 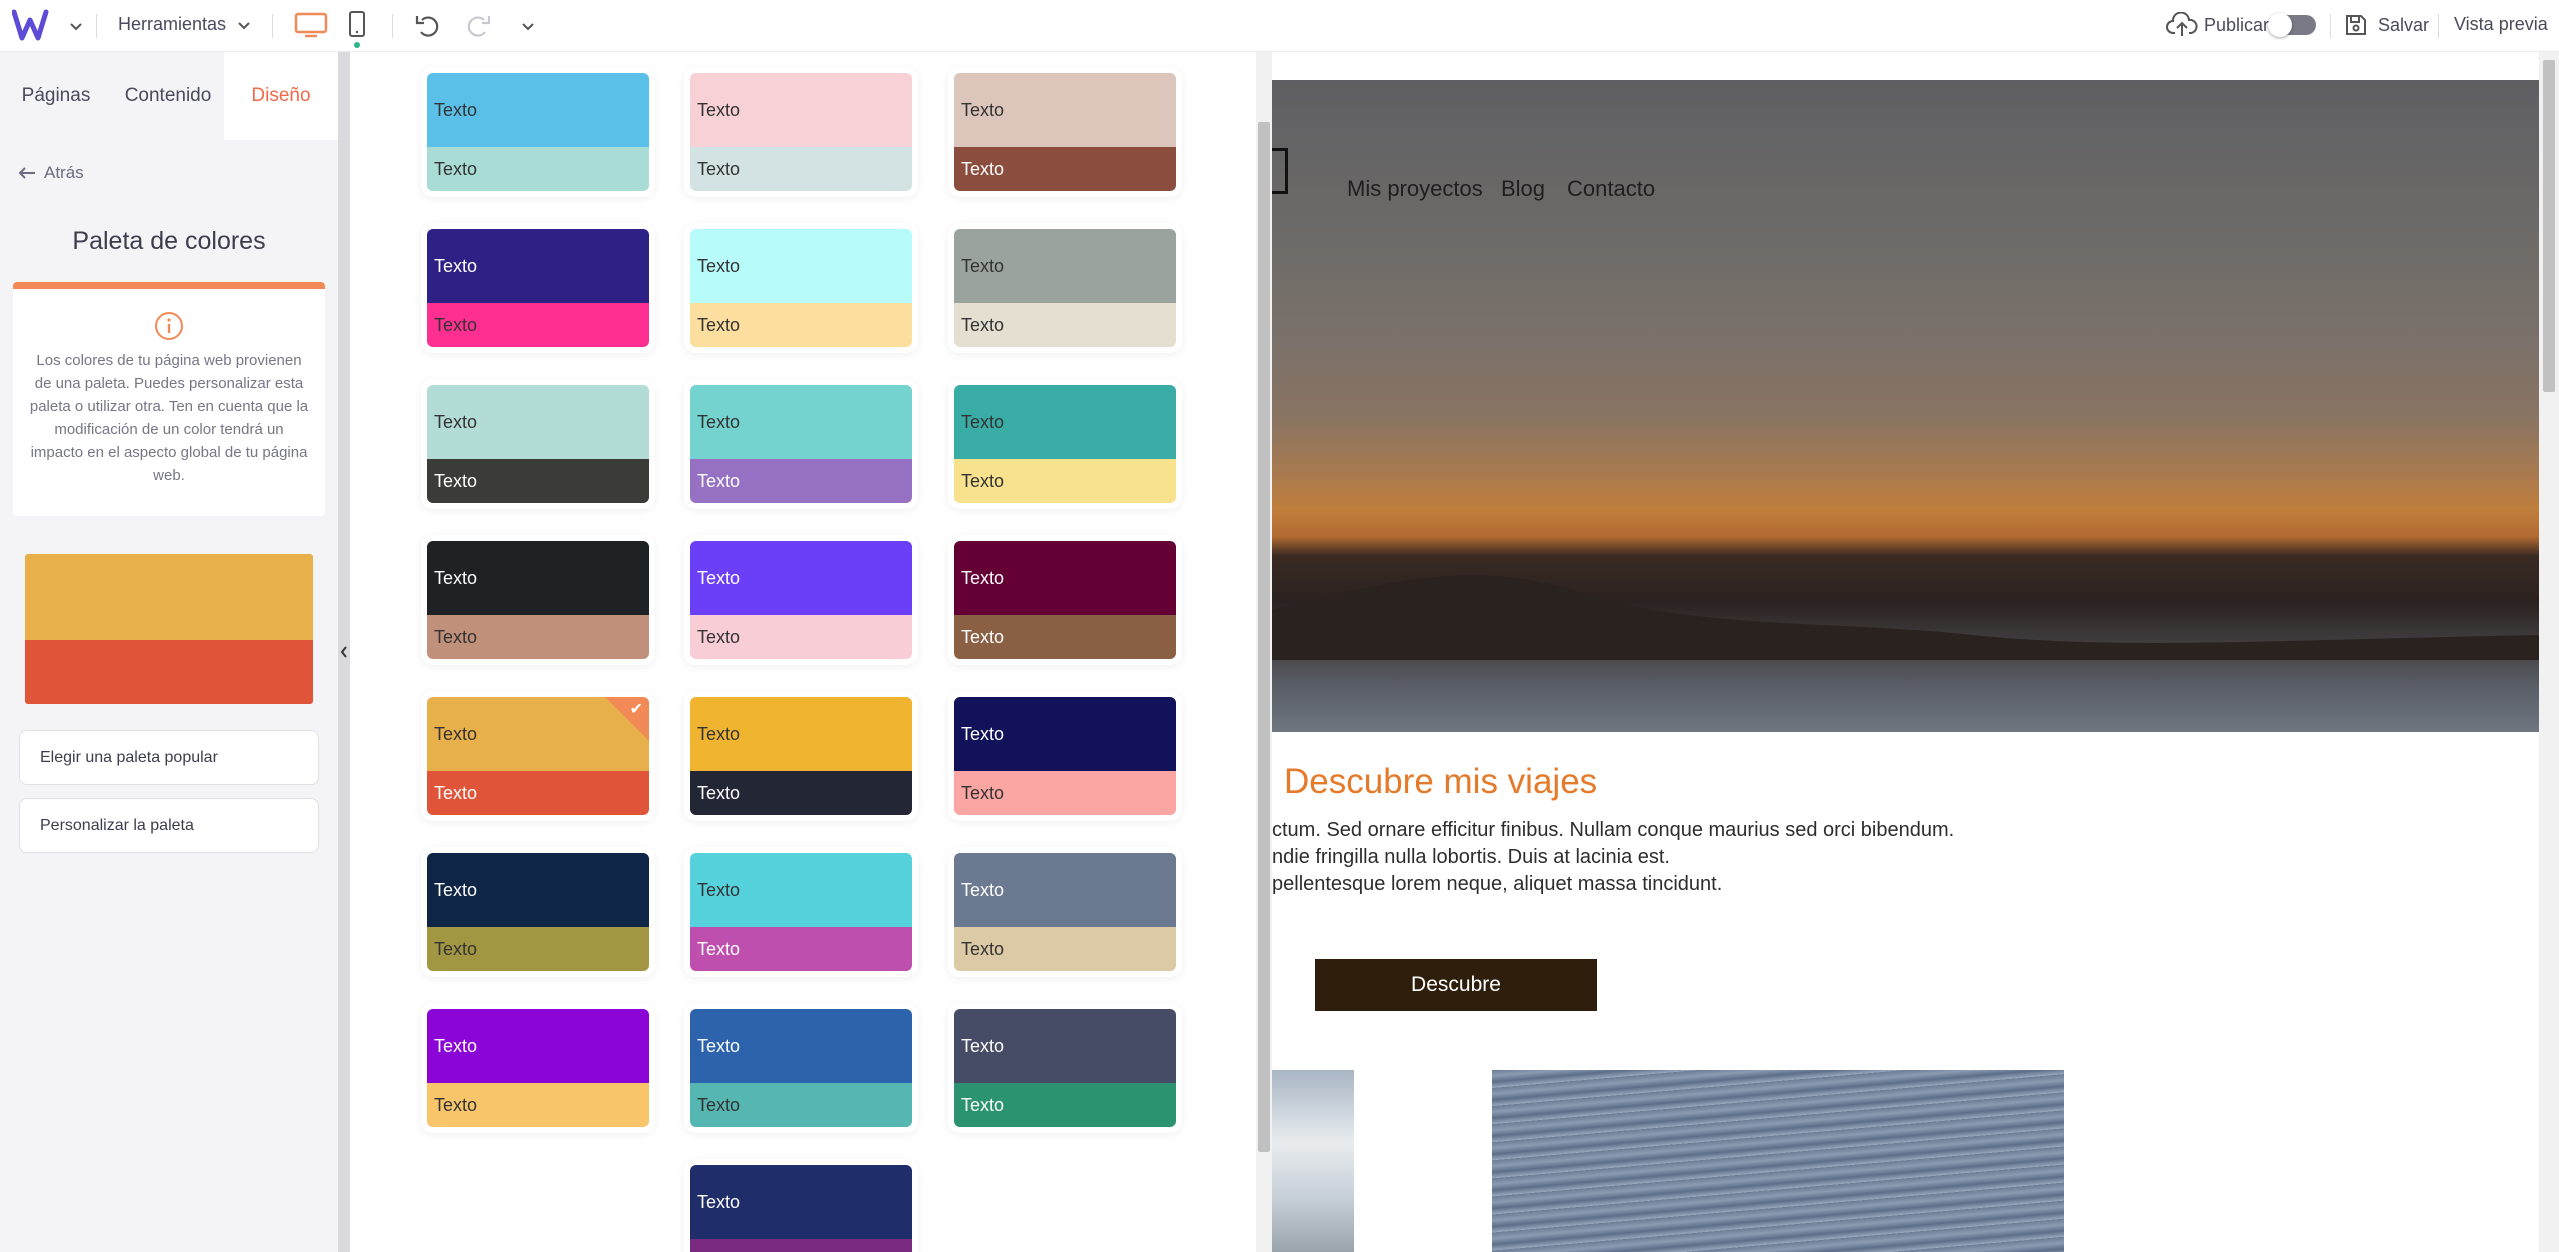 I want to click on palette-primary-swatch, so click(x=169, y=597).